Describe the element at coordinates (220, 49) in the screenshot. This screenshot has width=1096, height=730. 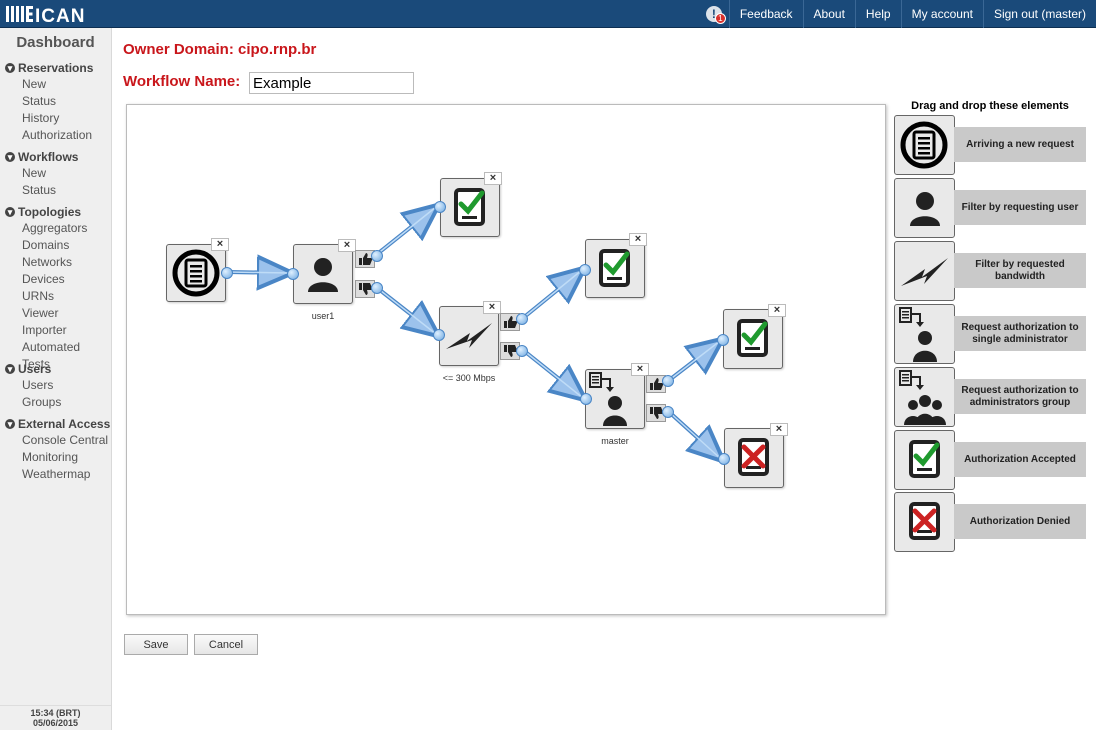
I see `owner-domain-title: Owner Domain: cipo.rnp.br` at that location.